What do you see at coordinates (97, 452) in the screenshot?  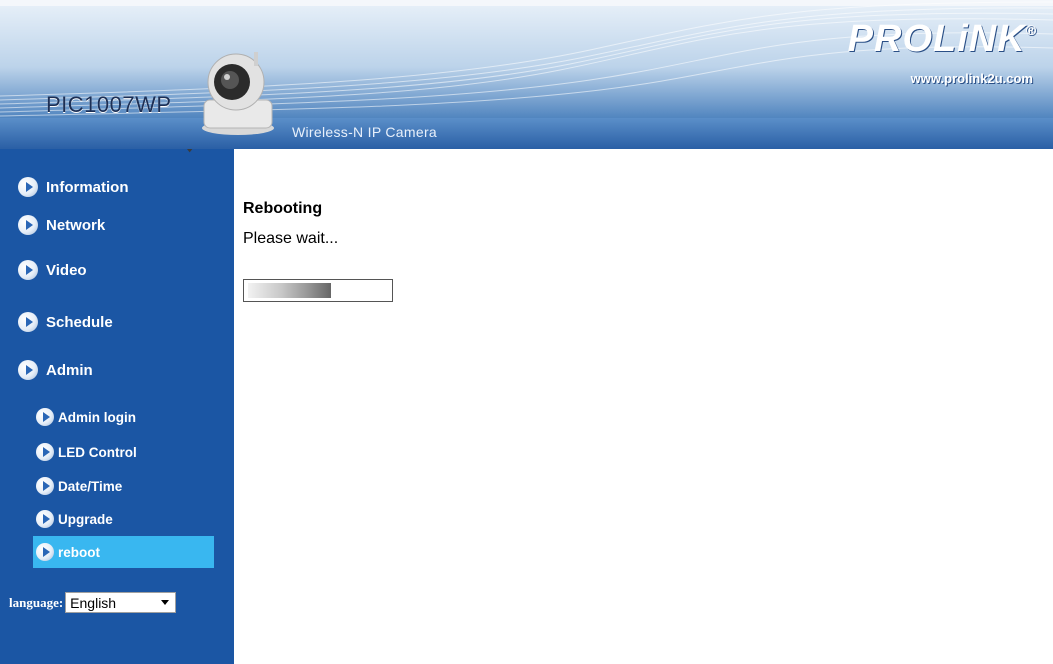 I see `sidebar-subitem-label: LED Control` at bounding box center [97, 452].